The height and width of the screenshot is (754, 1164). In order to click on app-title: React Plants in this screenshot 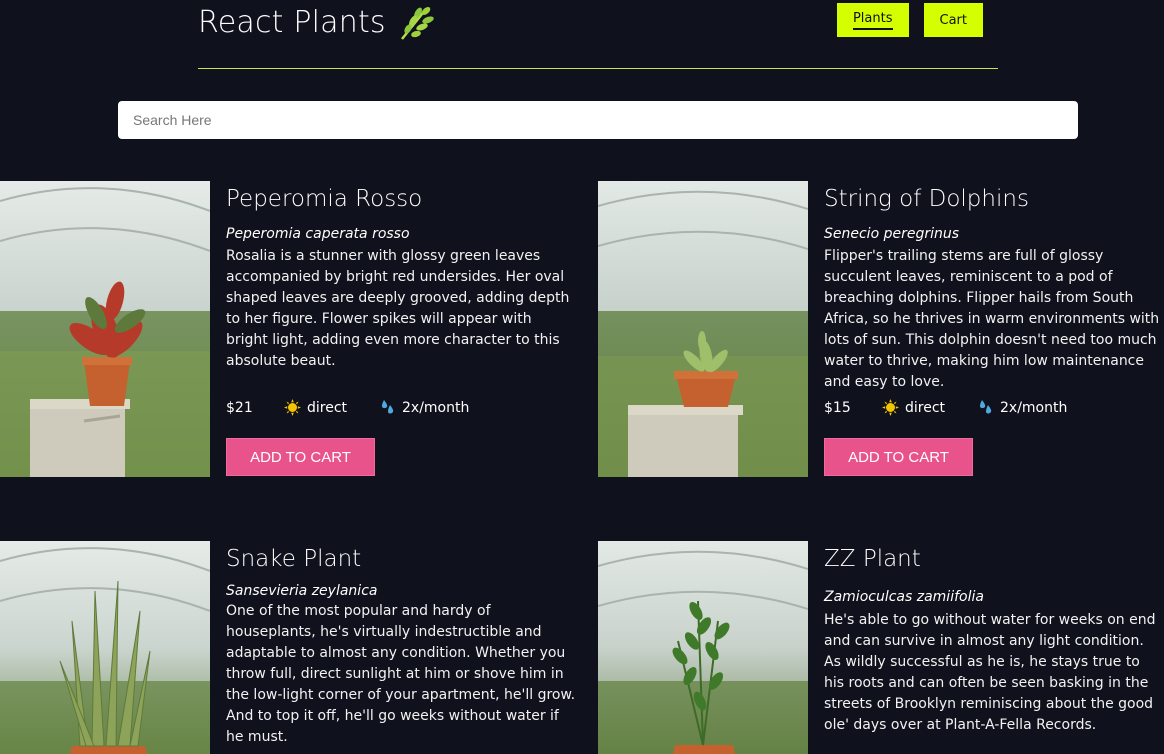, I will do `click(292, 22)`.